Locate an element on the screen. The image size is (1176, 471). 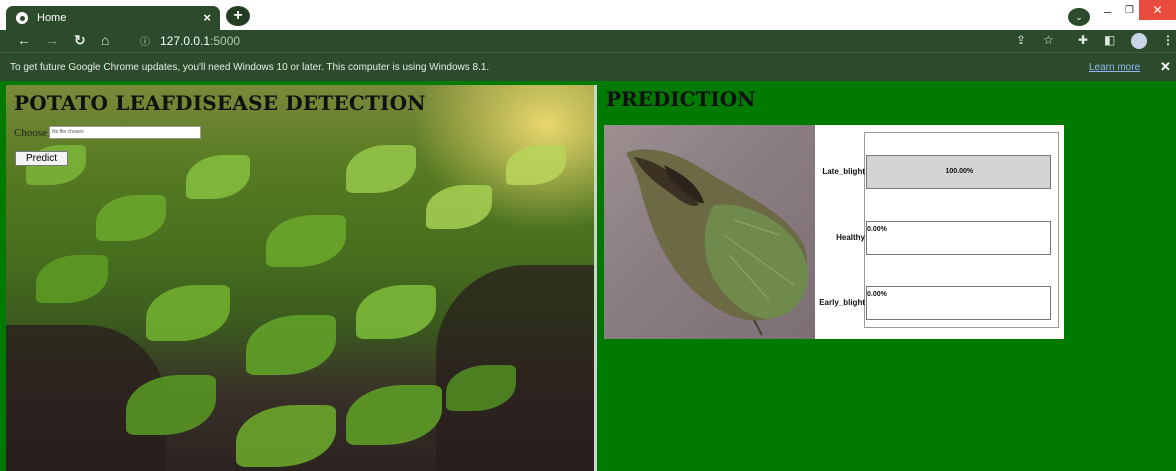
browser-toolbar: ← → ↻ ⌂ ⓘ 127.0.0.1:5000 ⇪ ☆ ✚ ◧ ⋮ is located at coordinates (588, 41).